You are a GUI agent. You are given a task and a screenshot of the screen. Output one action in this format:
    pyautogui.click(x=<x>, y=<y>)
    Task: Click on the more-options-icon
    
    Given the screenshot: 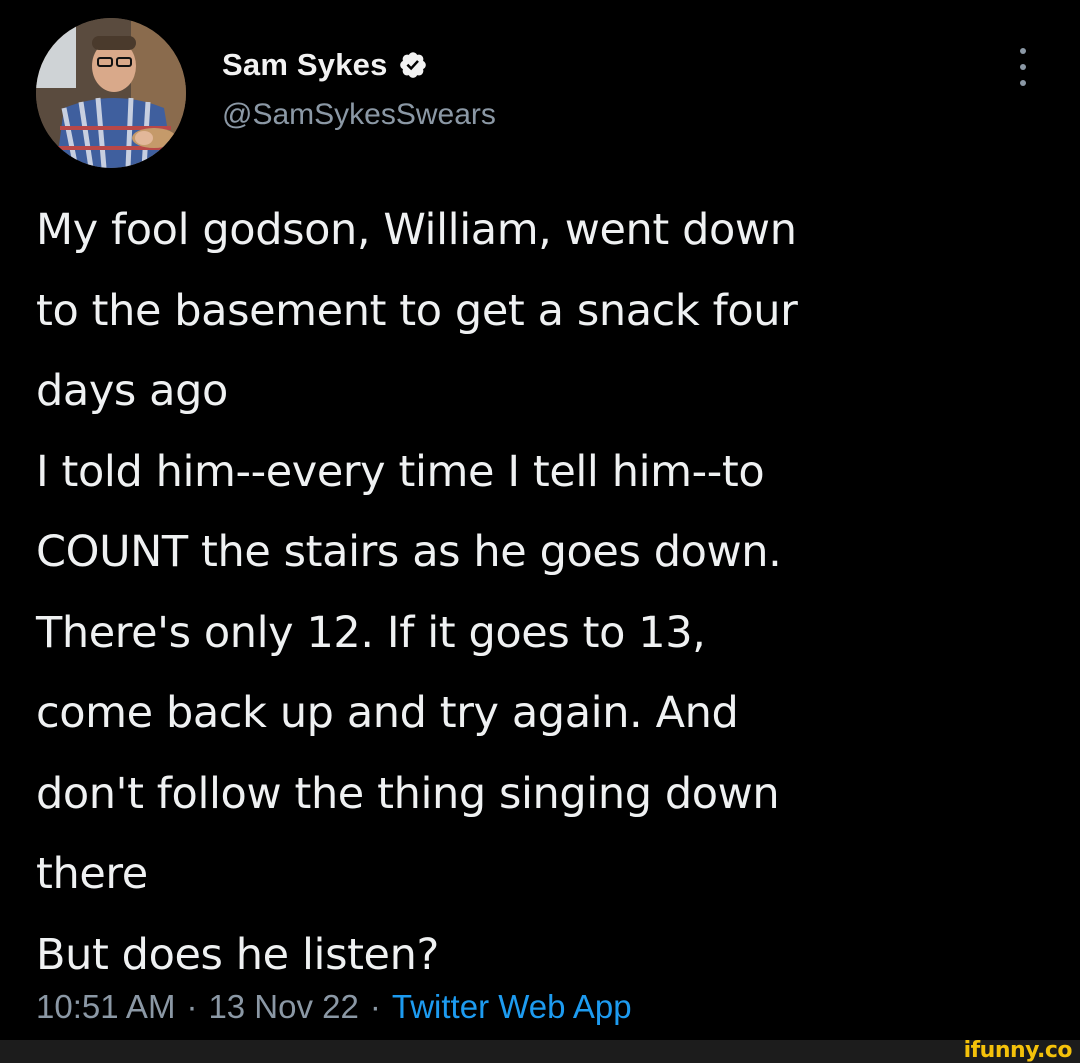 What is the action you would take?
    pyautogui.click(x=1023, y=67)
    